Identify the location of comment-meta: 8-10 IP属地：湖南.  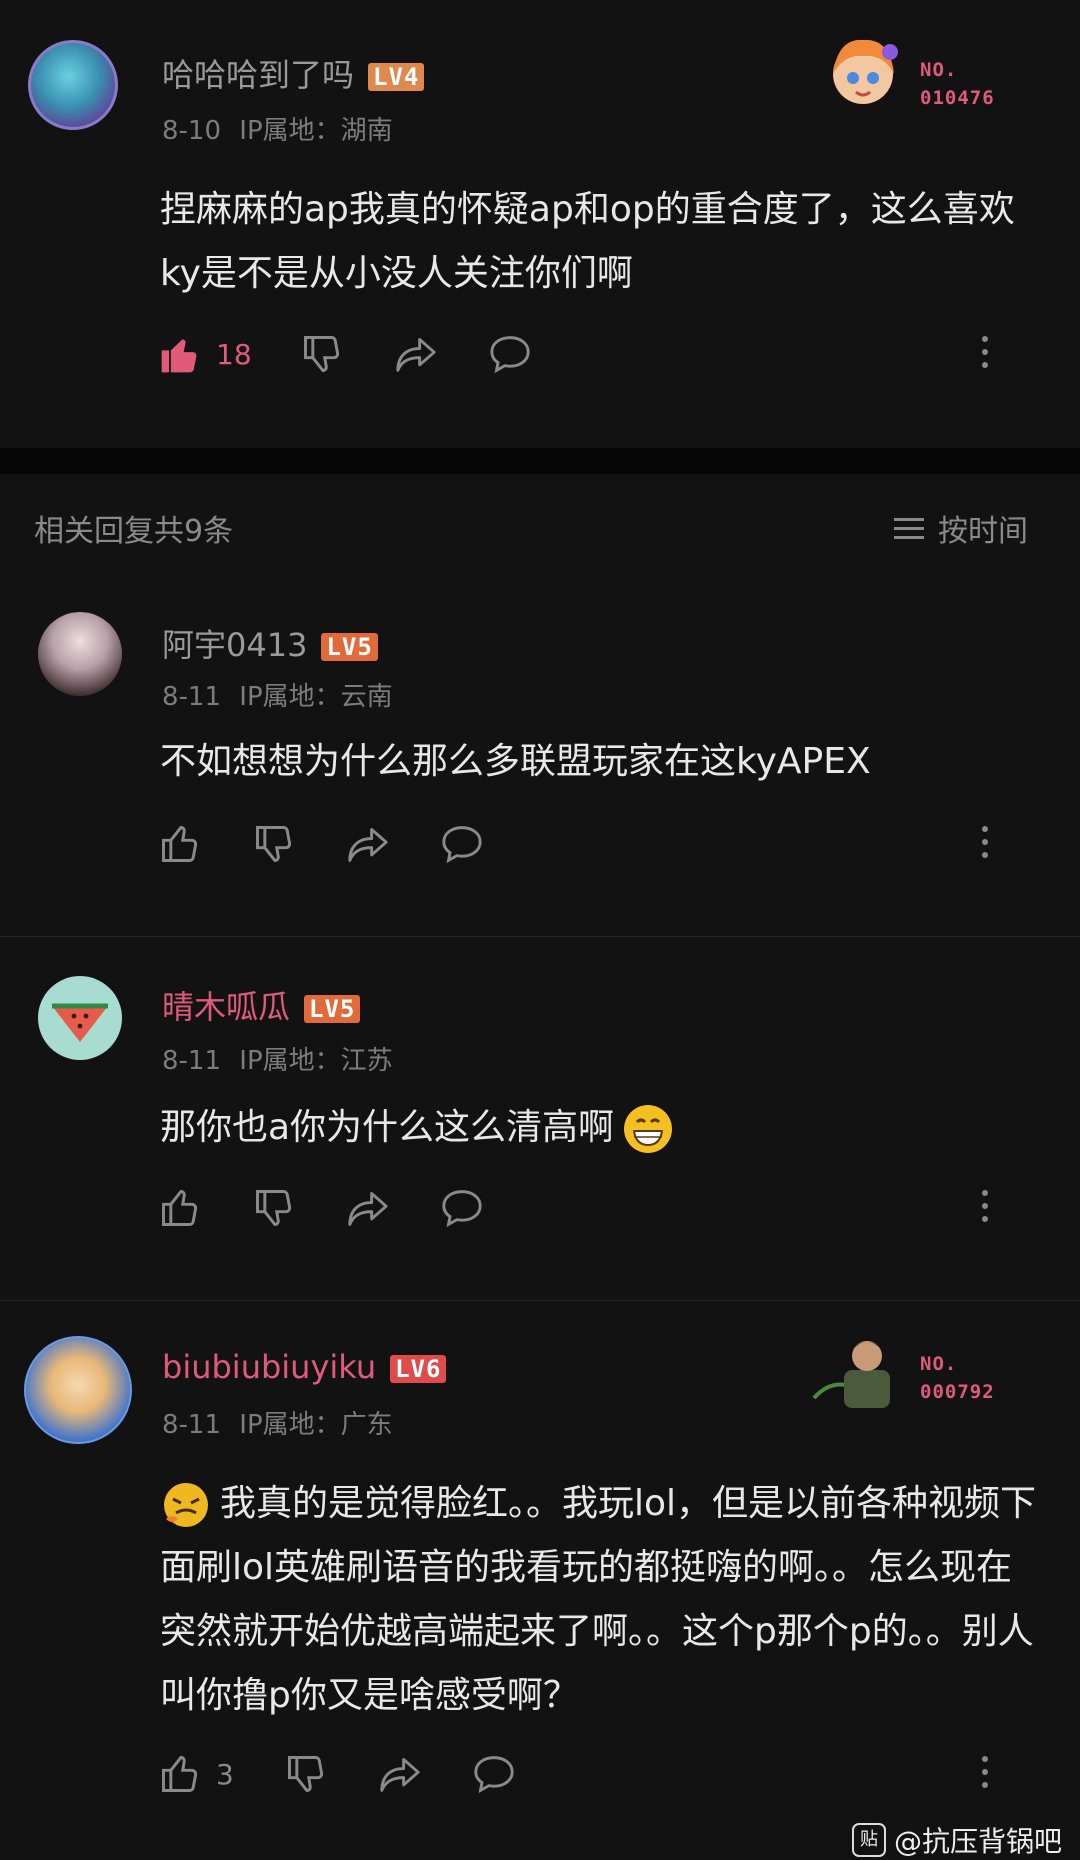
(277, 128).